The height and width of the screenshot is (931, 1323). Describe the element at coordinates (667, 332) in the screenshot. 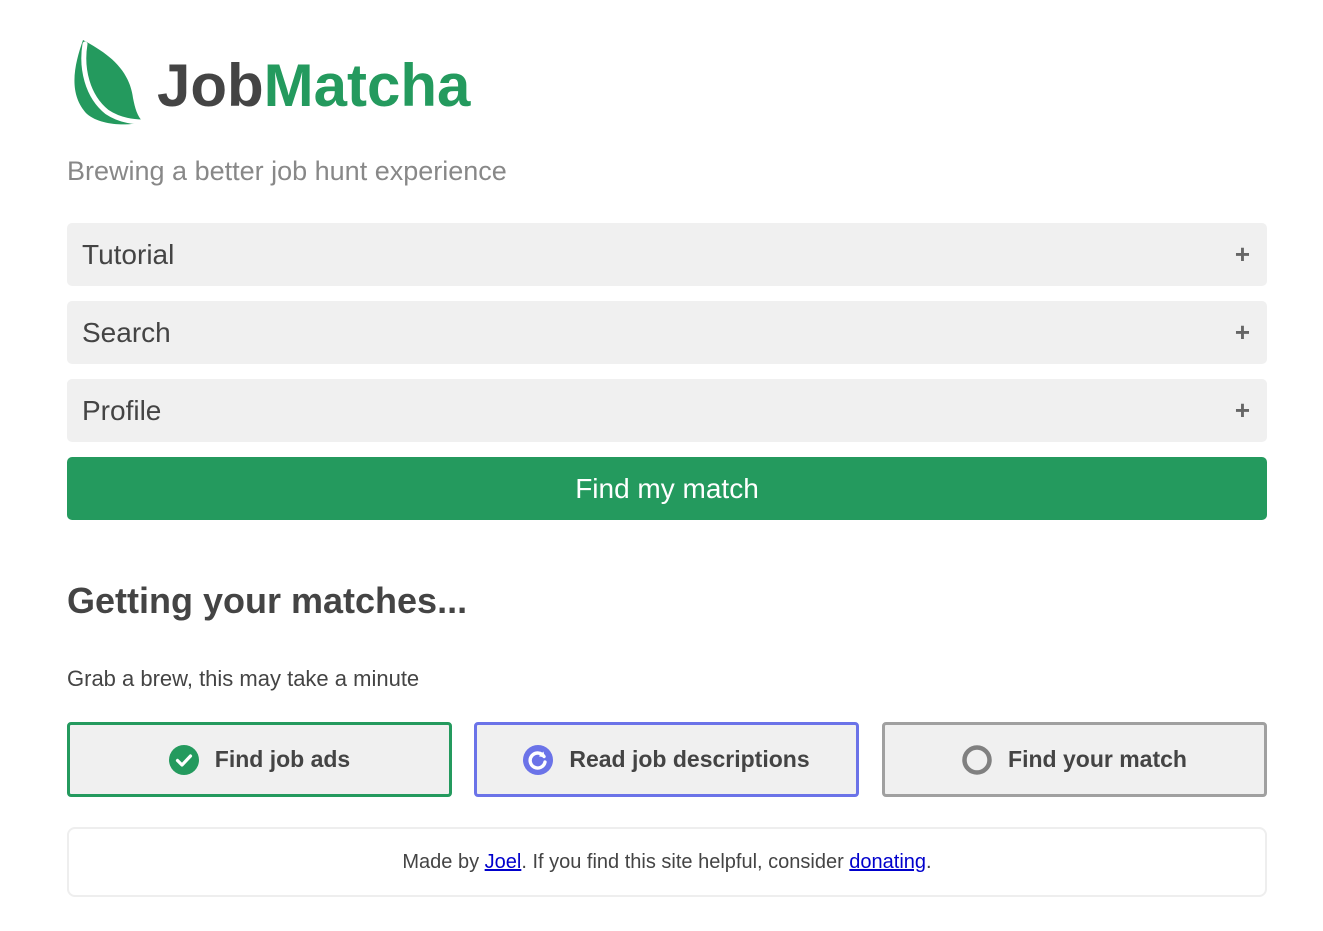

I see `accordion-search: Search +` at that location.